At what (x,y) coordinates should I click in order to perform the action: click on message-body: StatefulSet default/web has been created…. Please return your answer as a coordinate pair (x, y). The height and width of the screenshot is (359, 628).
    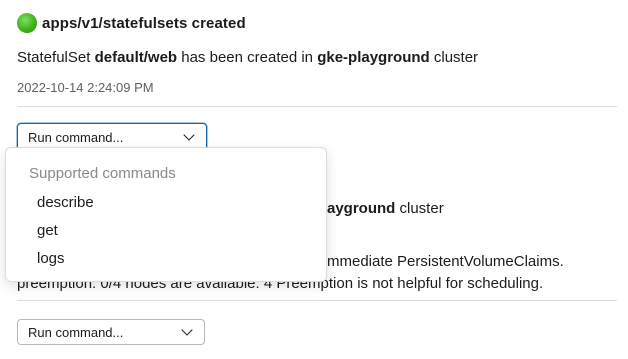
    Looking at the image, I should click on (247, 58).